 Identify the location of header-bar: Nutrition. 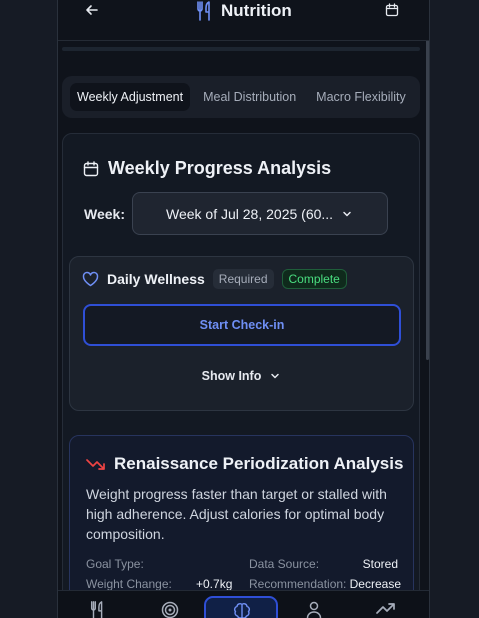
(243, 20).